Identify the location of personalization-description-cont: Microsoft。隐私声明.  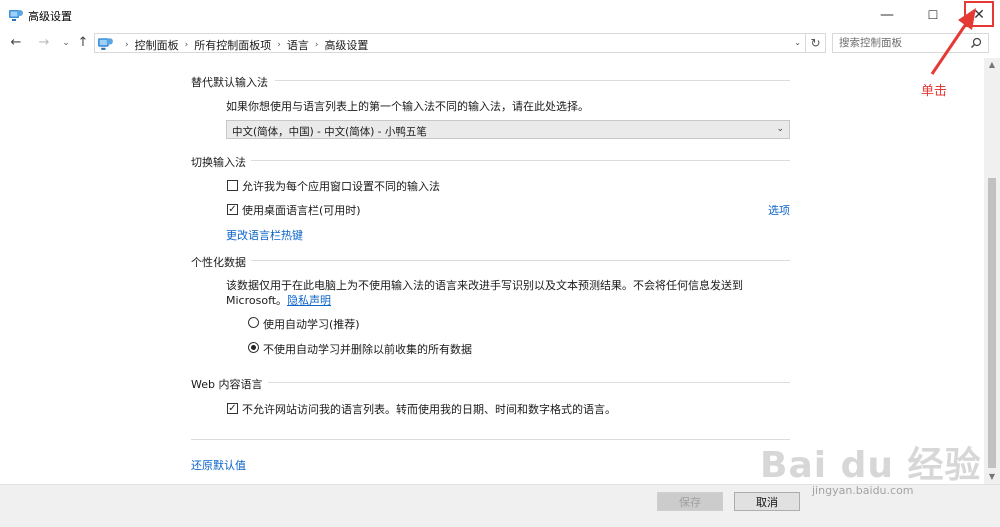
(278, 300).